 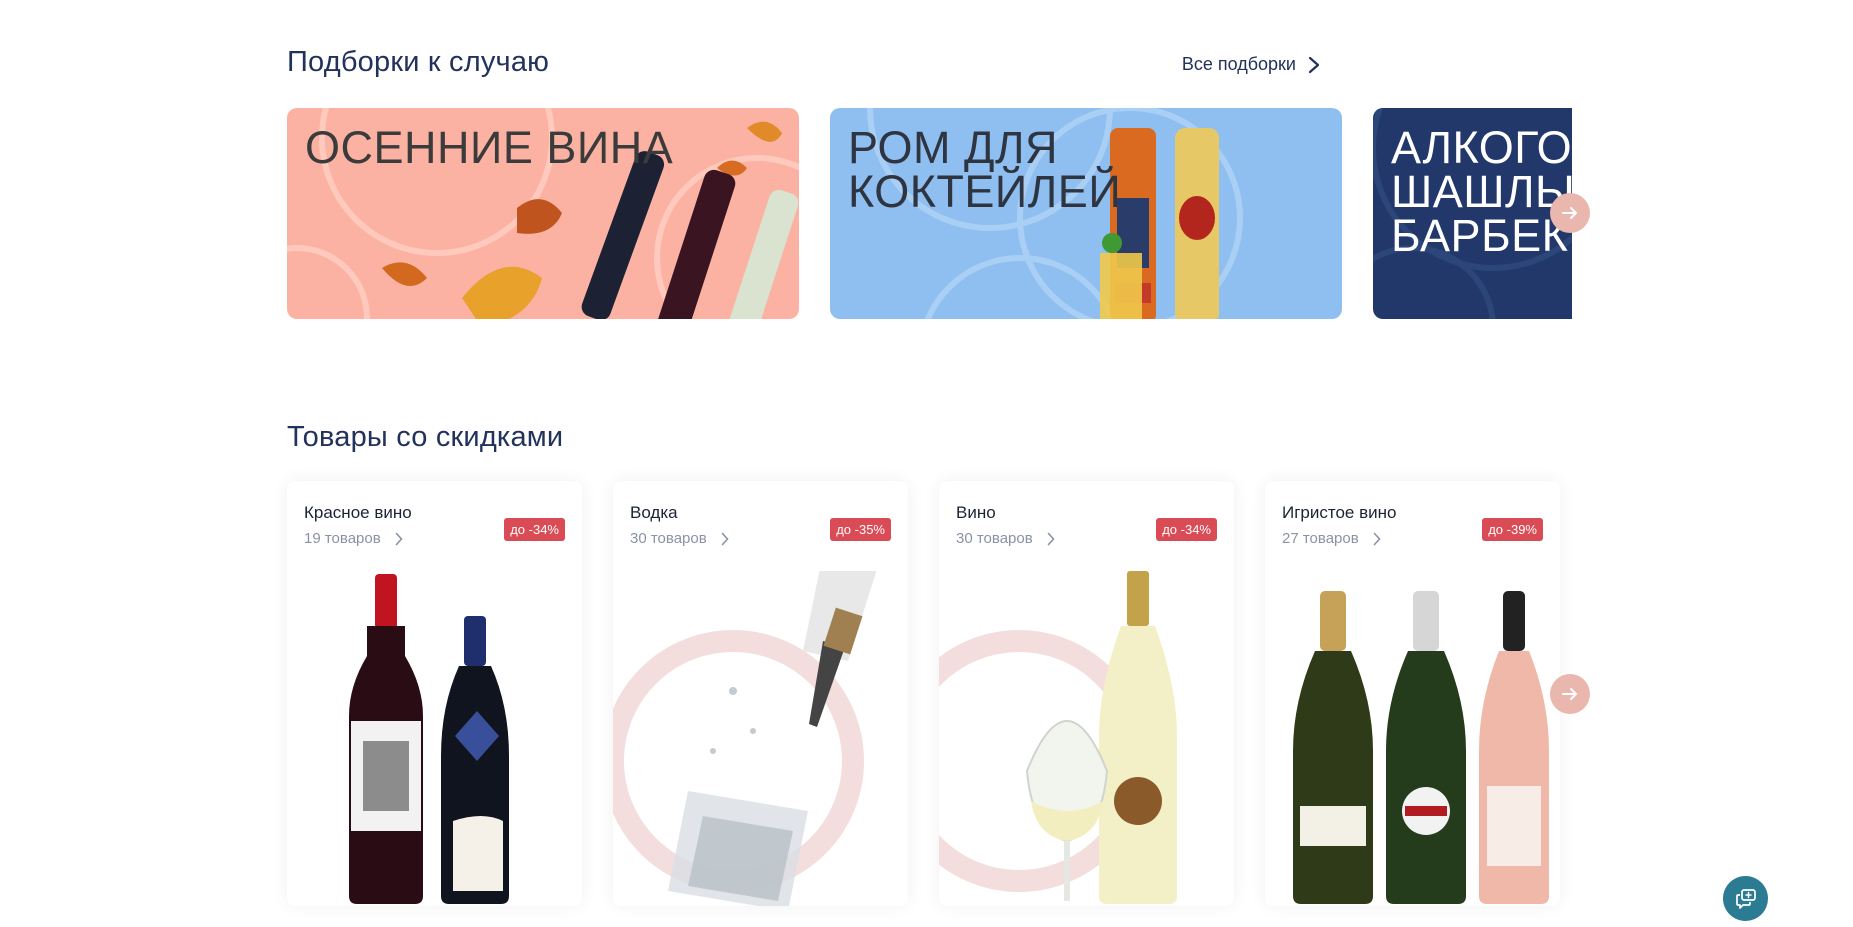 What do you see at coordinates (418, 62) in the screenshot?
I see `collections-title: Подборки к случаю` at bounding box center [418, 62].